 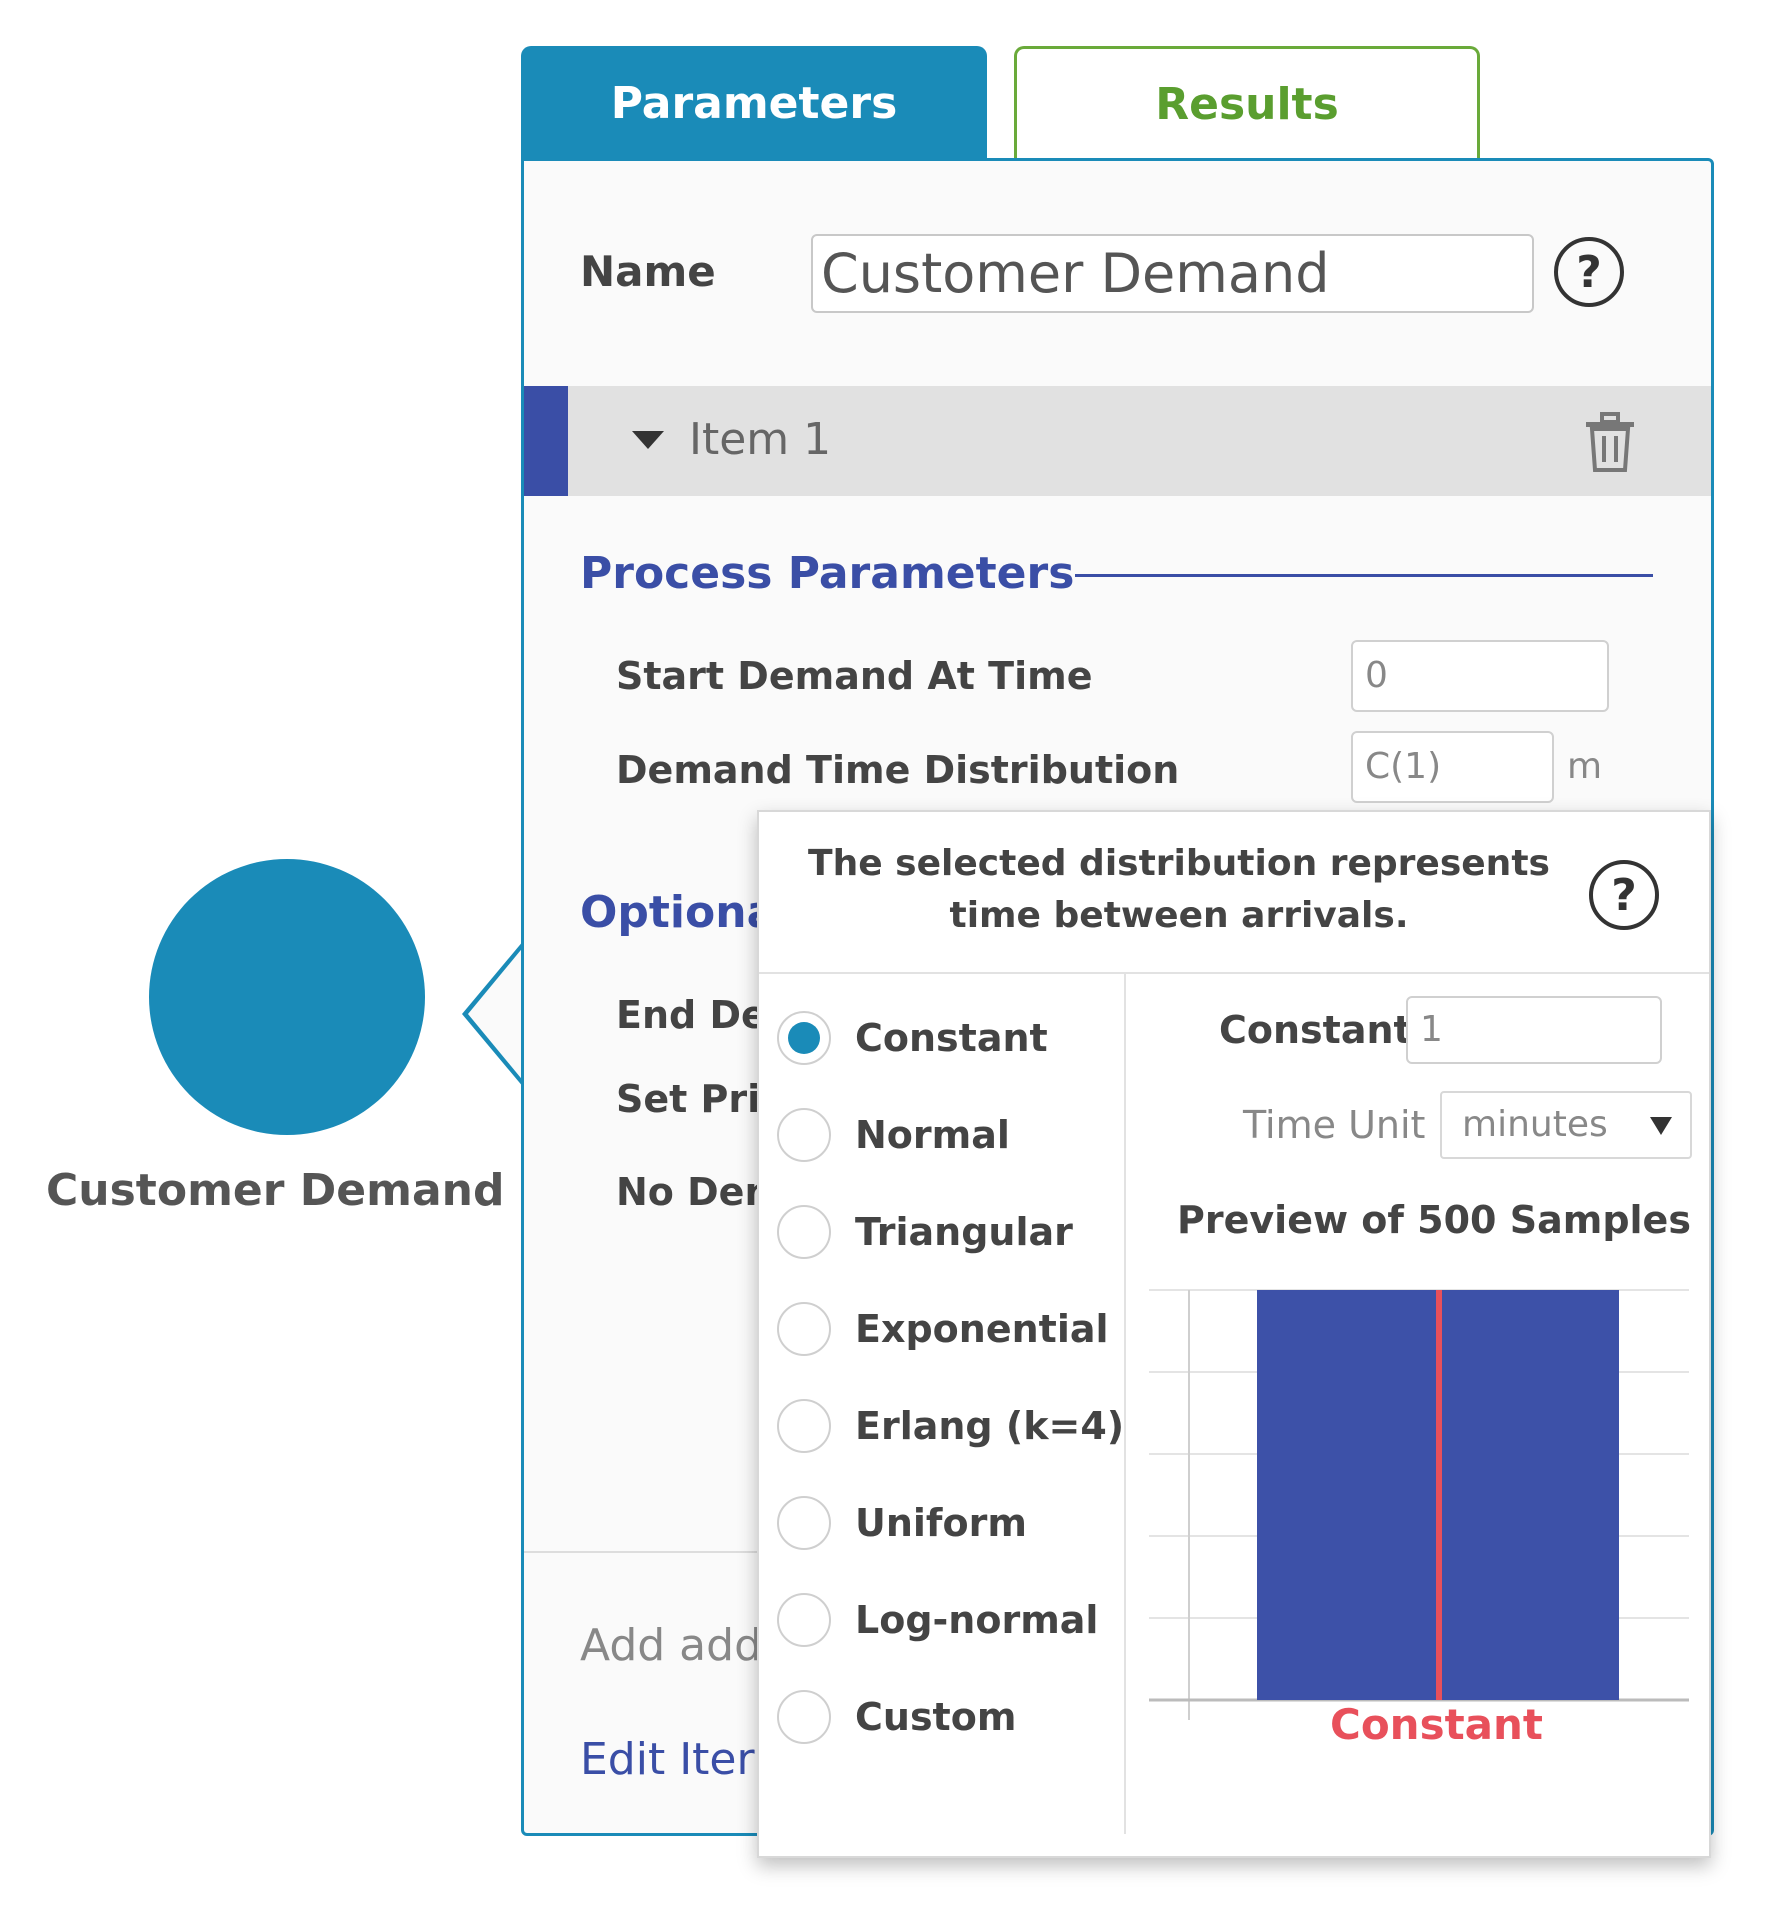 I want to click on radio-log-normal: Log-normal, so click(x=937, y=1620).